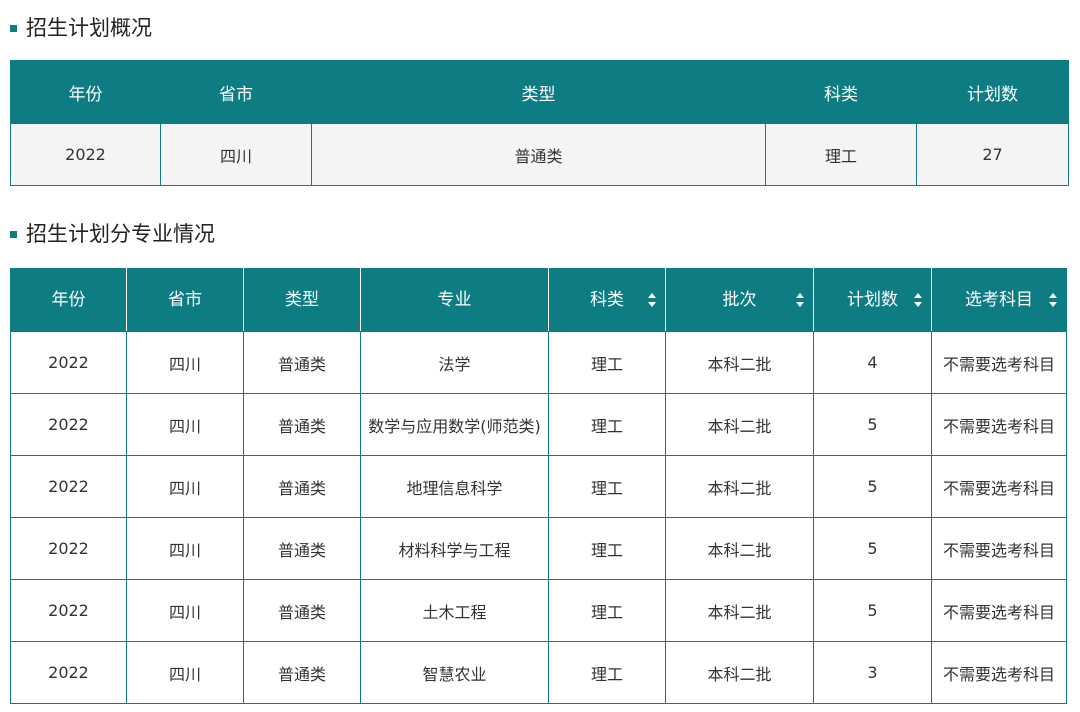  I want to click on cell-plan-count: 4, so click(872, 362).